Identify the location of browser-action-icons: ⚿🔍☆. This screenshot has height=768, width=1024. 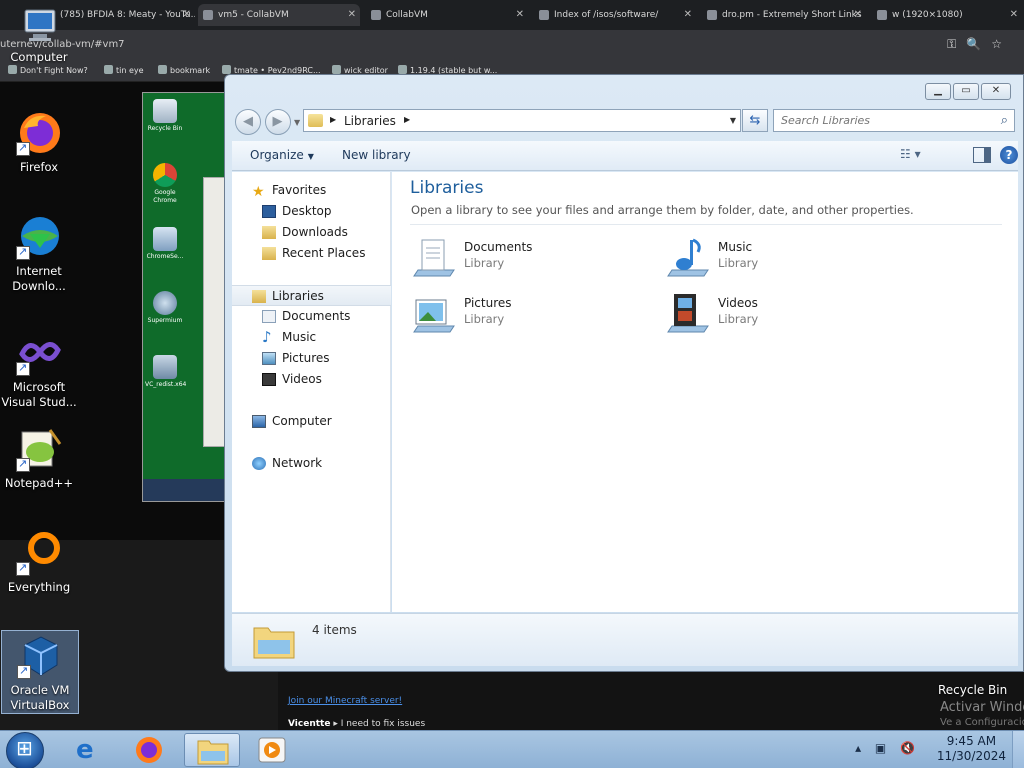
(979, 44).